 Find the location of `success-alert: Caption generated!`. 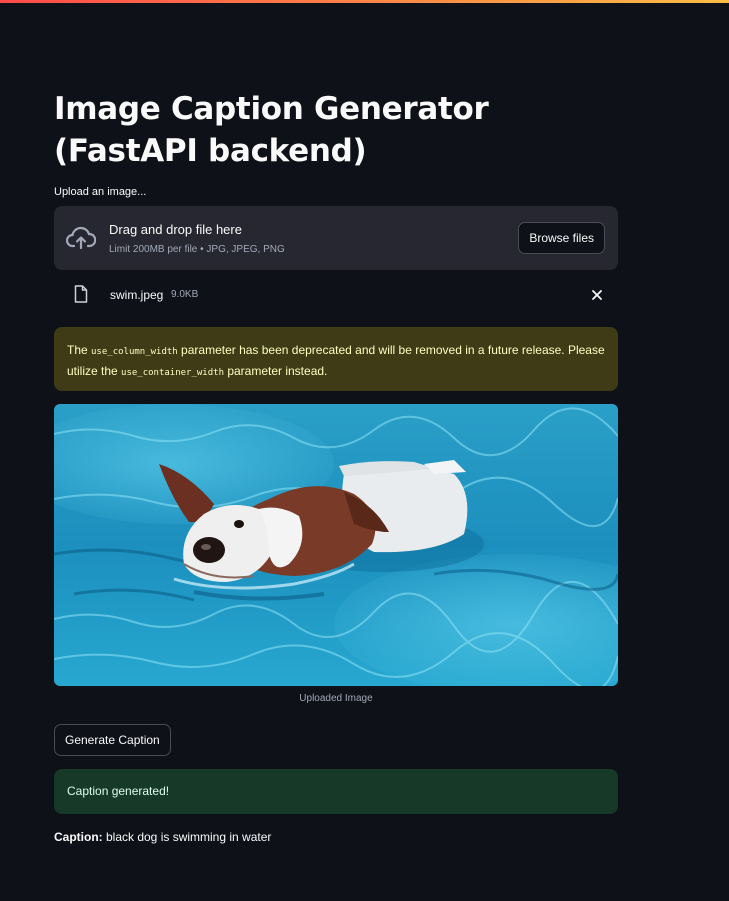

success-alert: Caption generated! is located at coordinates (336, 791).